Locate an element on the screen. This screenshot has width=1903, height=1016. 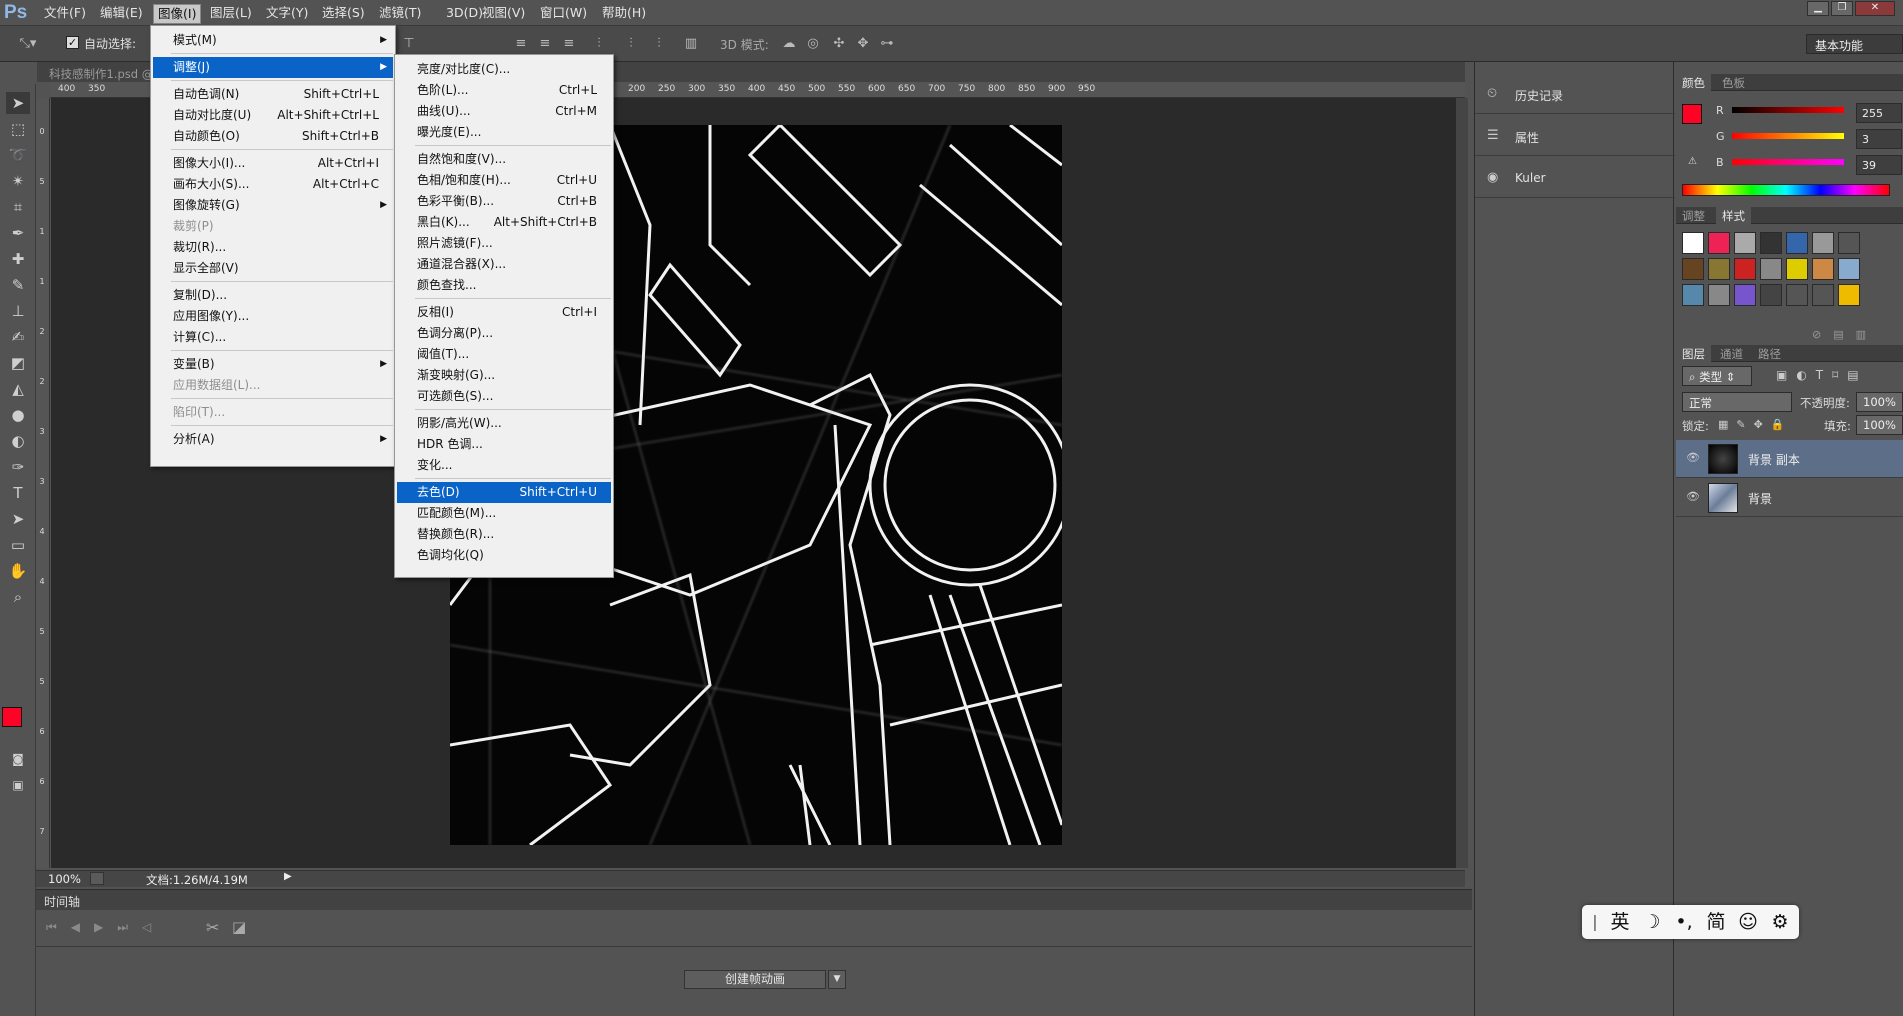
create-frame-animation-button: 创建帧动画 is located at coordinates (755, 979).